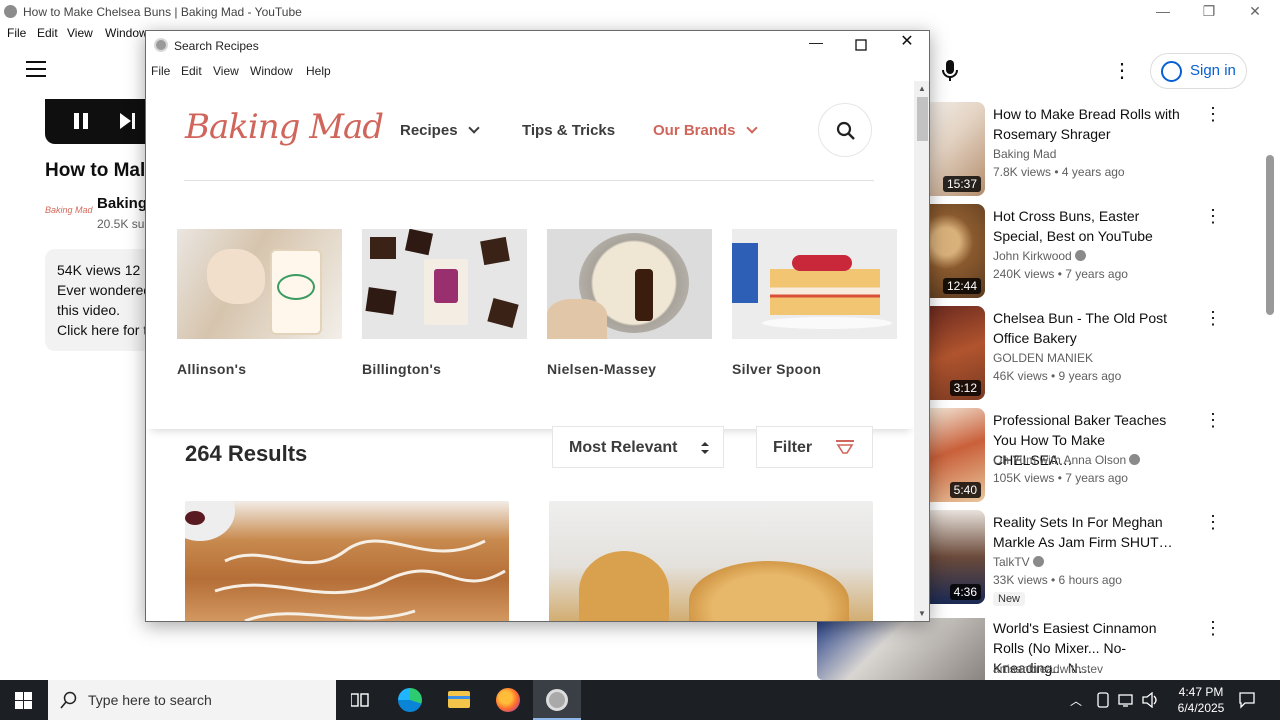 This screenshot has width=1280, height=720. I want to click on menu-help: Help, so click(318, 71).